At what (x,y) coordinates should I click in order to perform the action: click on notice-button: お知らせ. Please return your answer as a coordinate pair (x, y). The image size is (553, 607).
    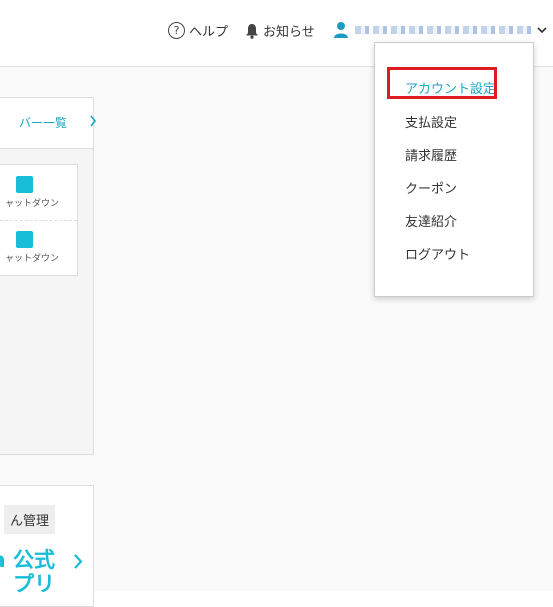
    Looking at the image, I should click on (280, 30).